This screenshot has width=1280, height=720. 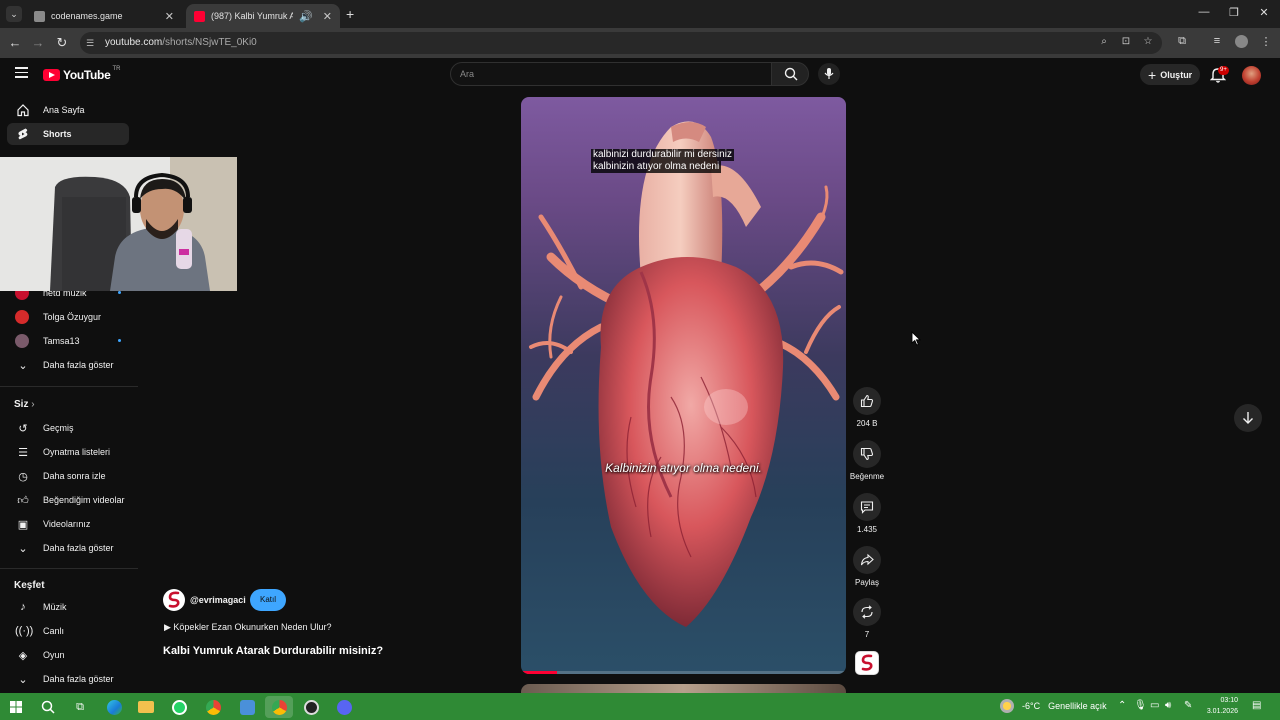 What do you see at coordinates (68, 548) in the screenshot?
I see `sidebar-you-show-more: ⌄ Daha fazla göster` at bounding box center [68, 548].